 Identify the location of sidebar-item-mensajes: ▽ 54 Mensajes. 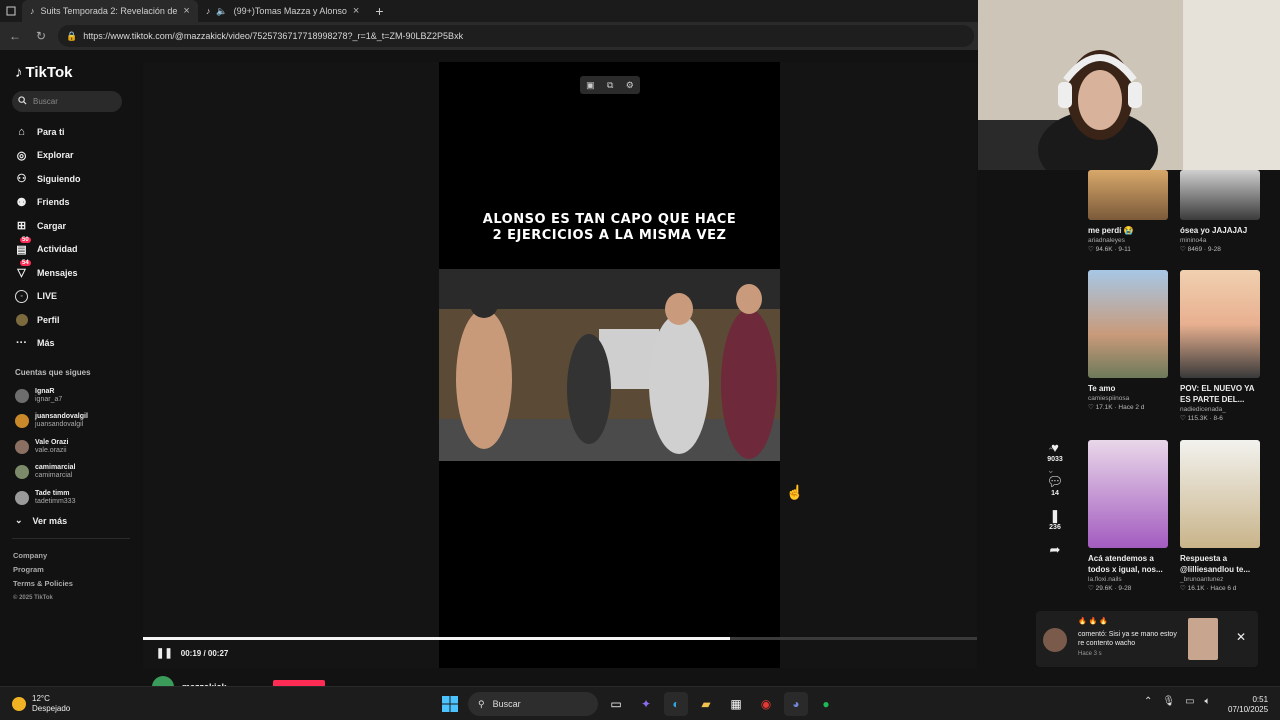
(48, 272).